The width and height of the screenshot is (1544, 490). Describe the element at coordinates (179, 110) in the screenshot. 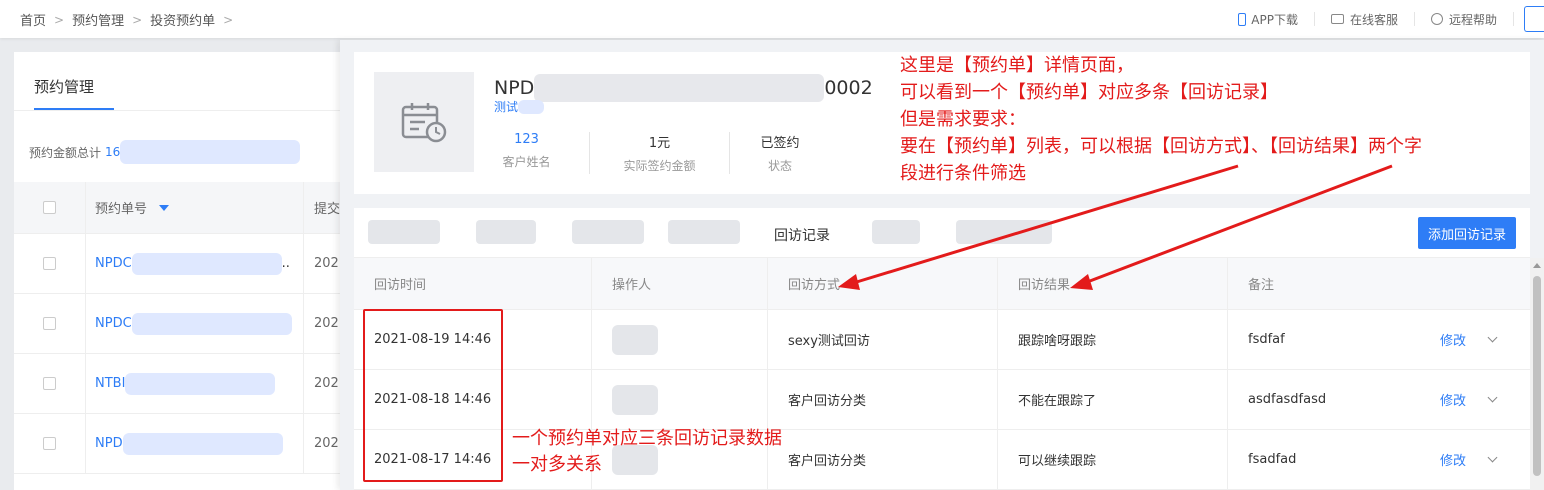

I see `divider` at that location.